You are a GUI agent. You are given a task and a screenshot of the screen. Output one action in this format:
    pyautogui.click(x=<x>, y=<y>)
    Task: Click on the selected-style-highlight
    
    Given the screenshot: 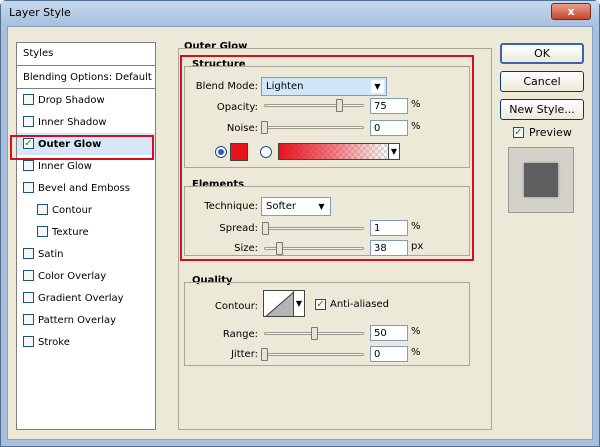 What is the action you would take?
    pyautogui.click(x=82, y=147)
    